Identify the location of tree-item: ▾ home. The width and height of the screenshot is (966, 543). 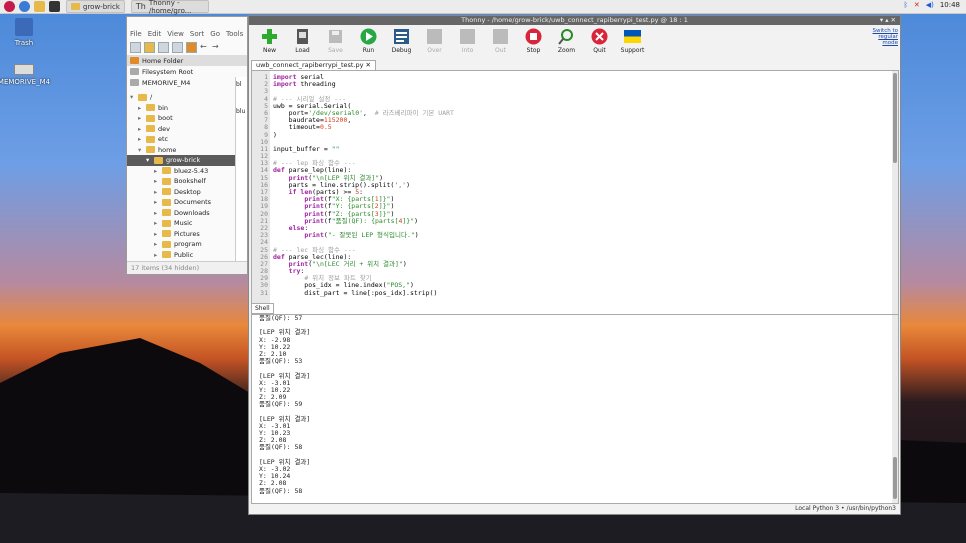
(187, 150).